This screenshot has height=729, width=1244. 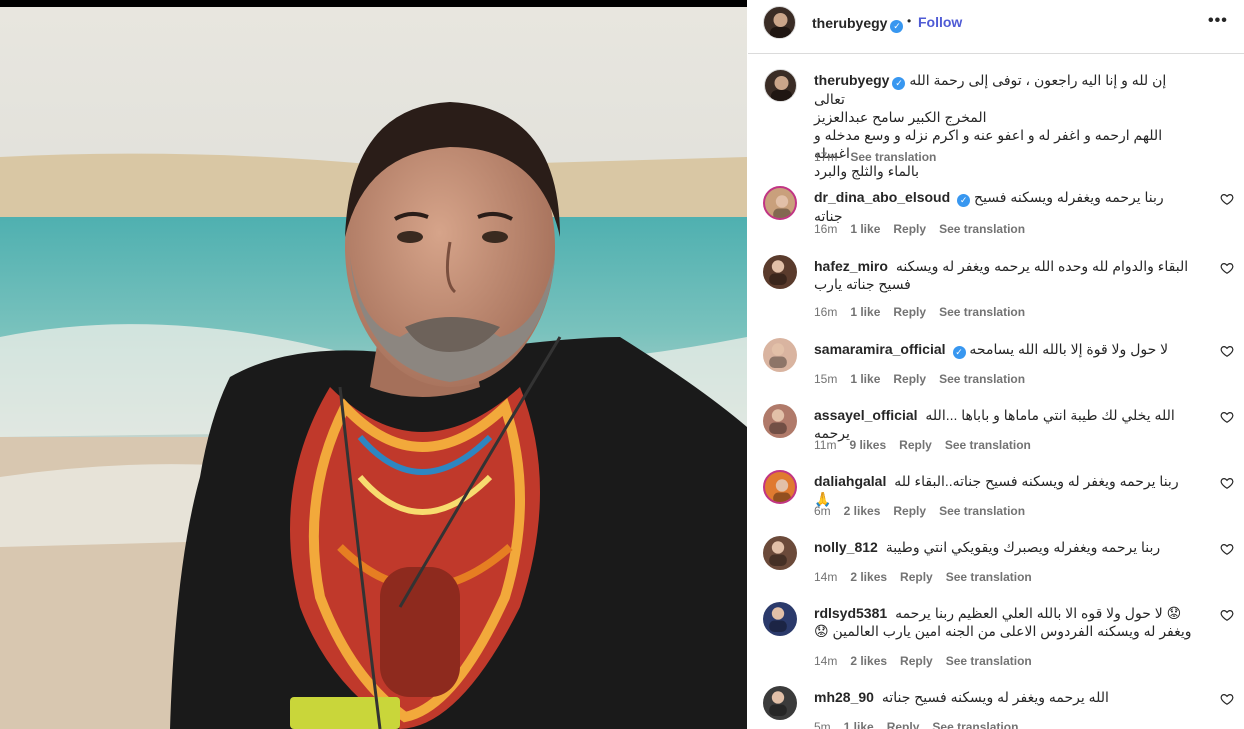 What do you see at coordinates (880, 349) in the screenshot?
I see `comment-username: samaramira_official` at bounding box center [880, 349].